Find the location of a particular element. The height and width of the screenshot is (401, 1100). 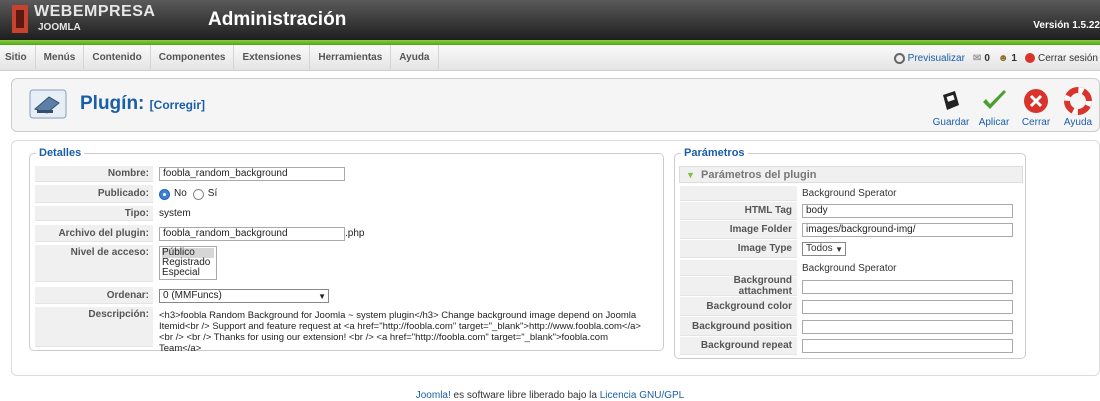

admin-title: Administración is located at coordinates (277, 19).